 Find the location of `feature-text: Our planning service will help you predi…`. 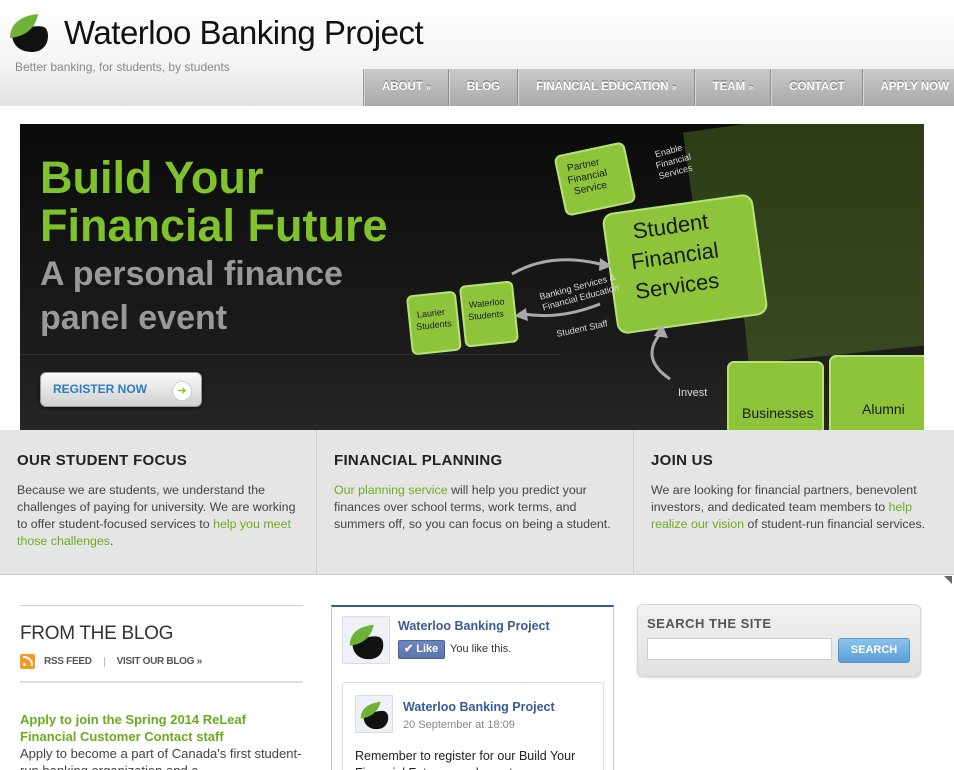

feature-text: Our planning service will help you predi… is located at coordinates (472, 507).